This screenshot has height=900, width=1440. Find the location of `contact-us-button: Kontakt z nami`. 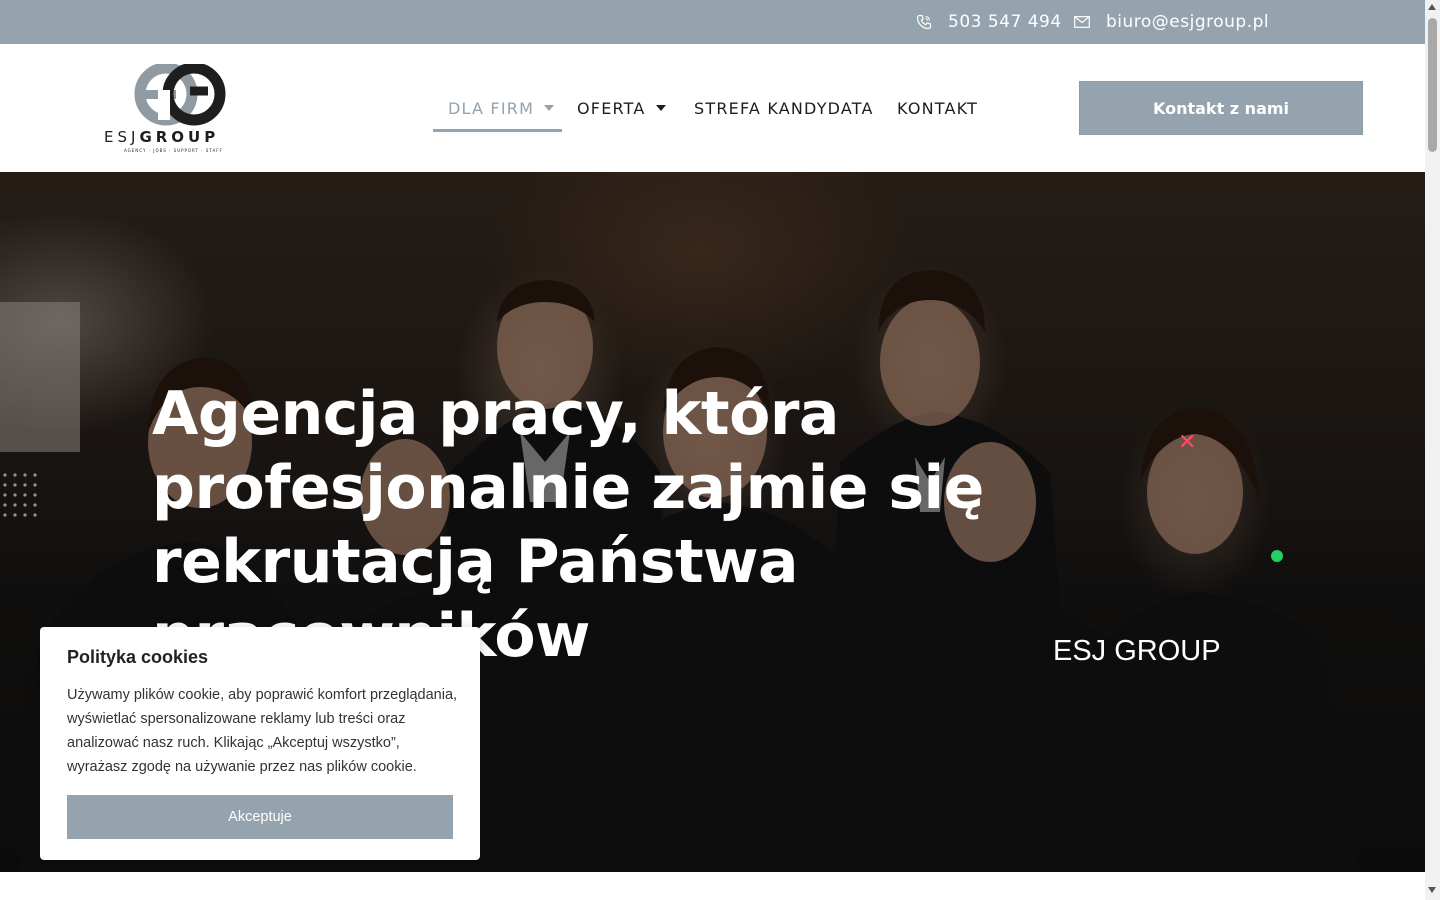

contact-us-button: Kontakt z nami is located at coordinates (1221, 108).